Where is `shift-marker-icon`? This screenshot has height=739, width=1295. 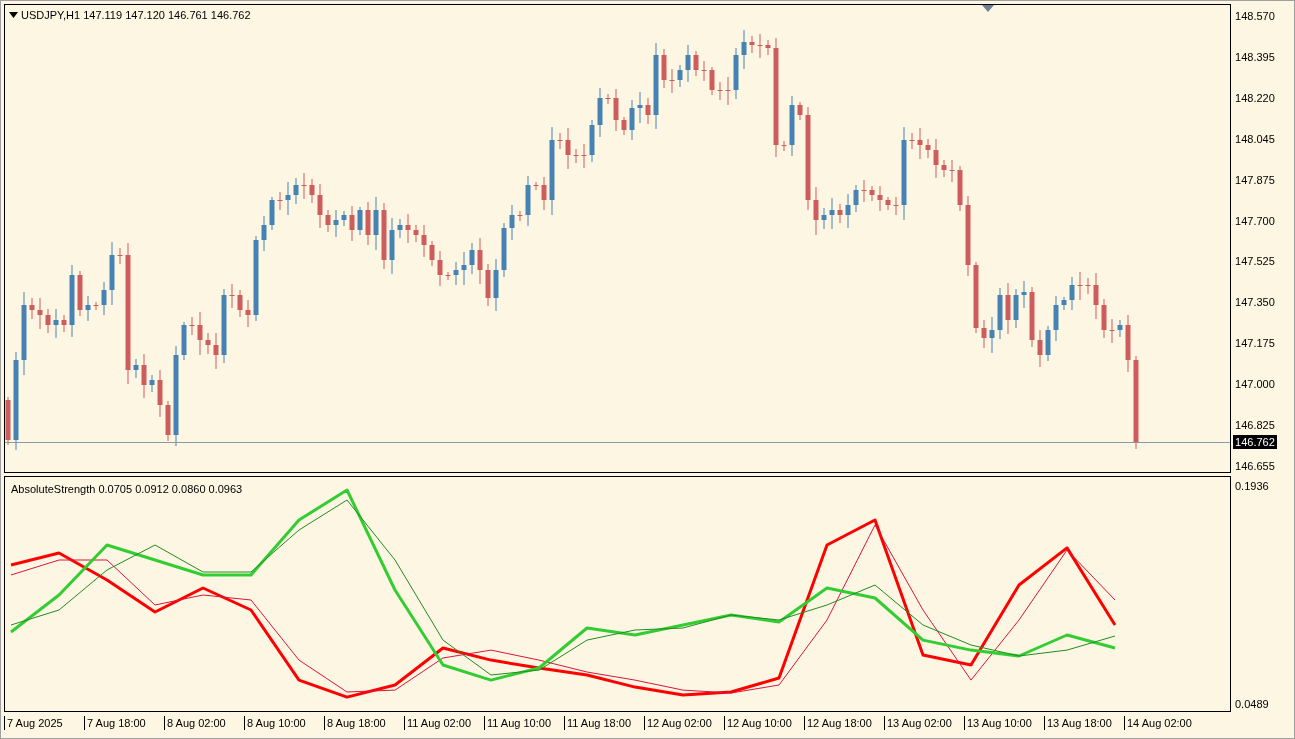
shift-marker-icon is located at coordinates (988, 8).